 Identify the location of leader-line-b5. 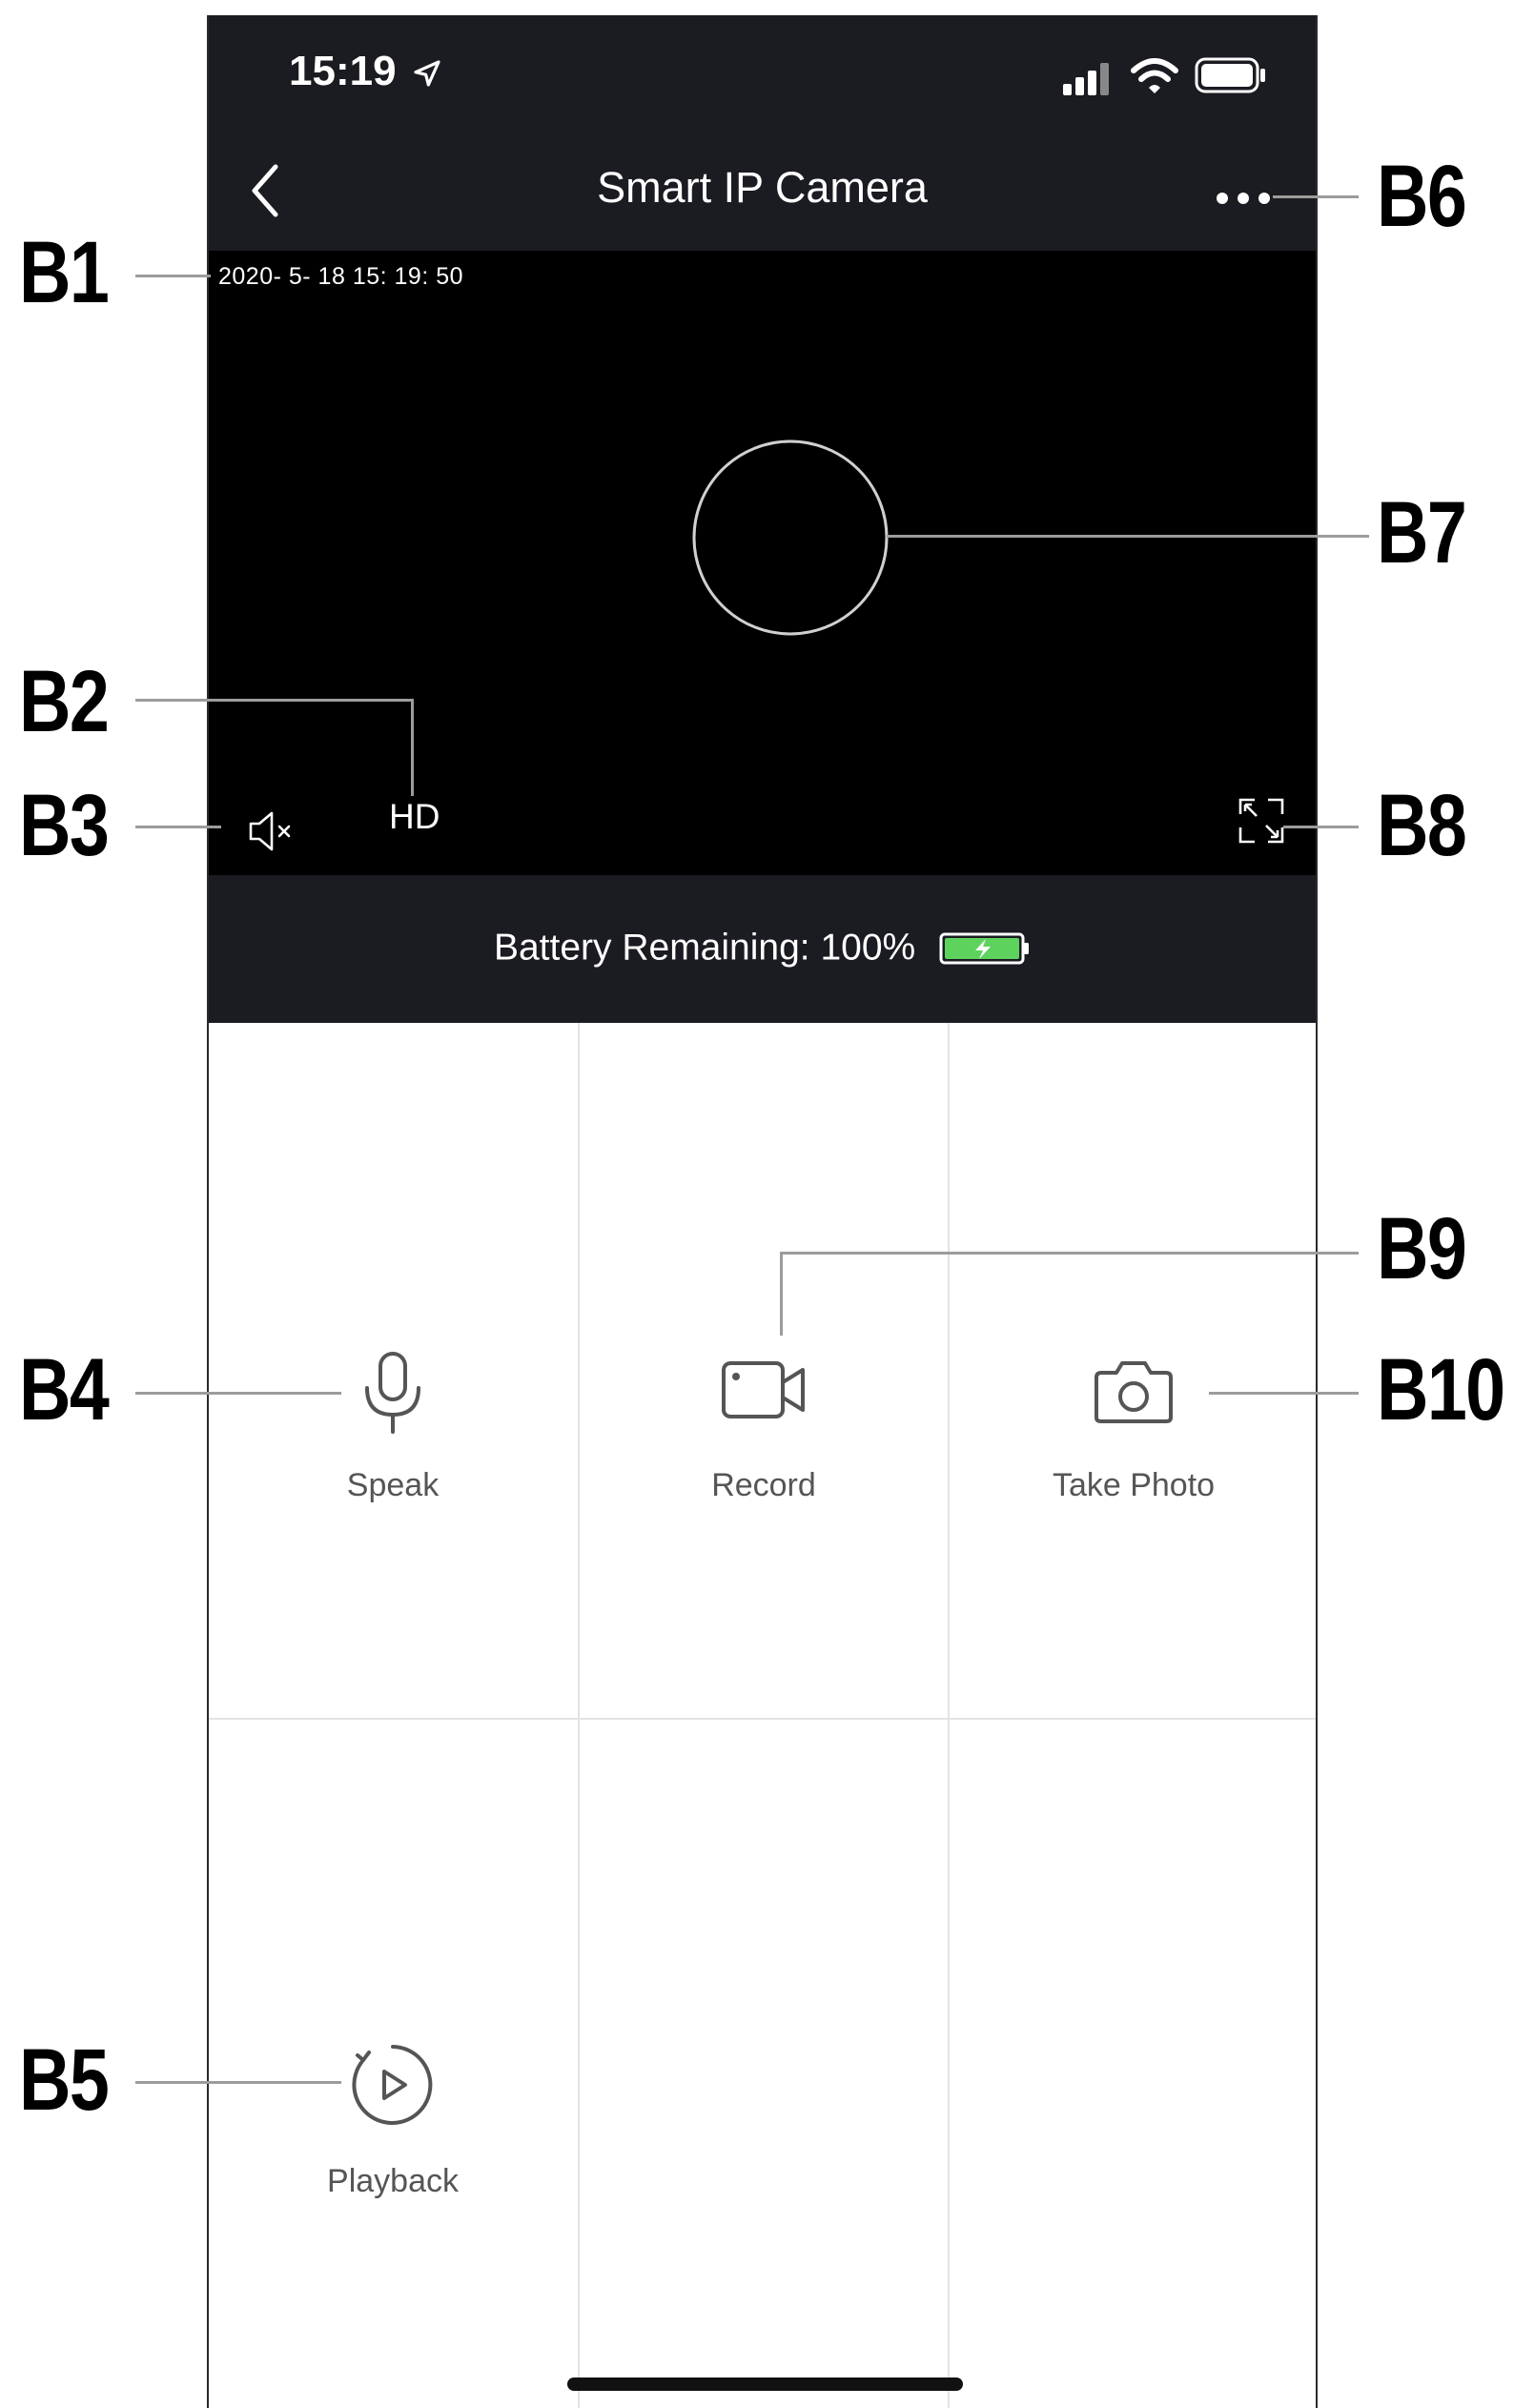
(238, 2082).